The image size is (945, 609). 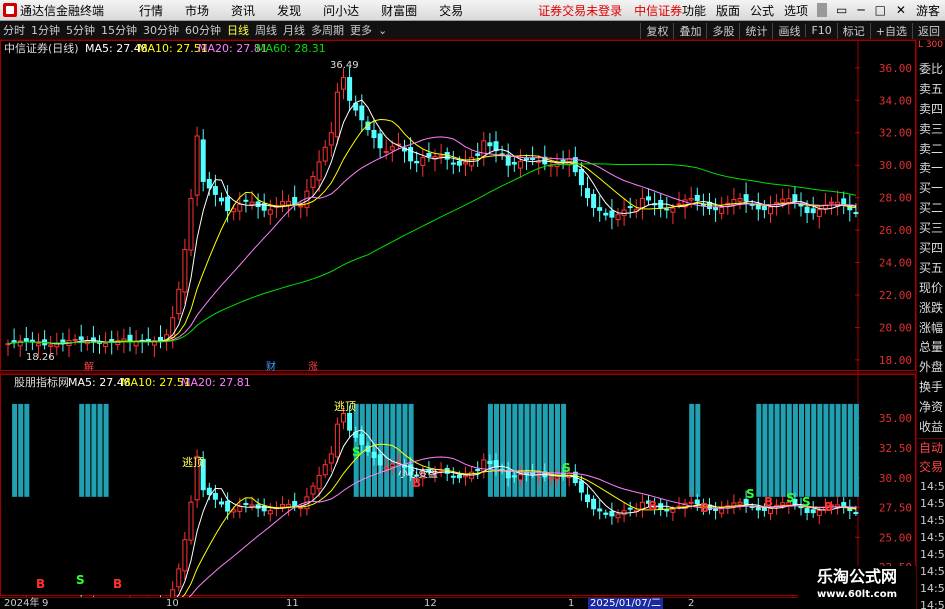 I want to click on menu-news: 资讯, so click(x=243, y=10).